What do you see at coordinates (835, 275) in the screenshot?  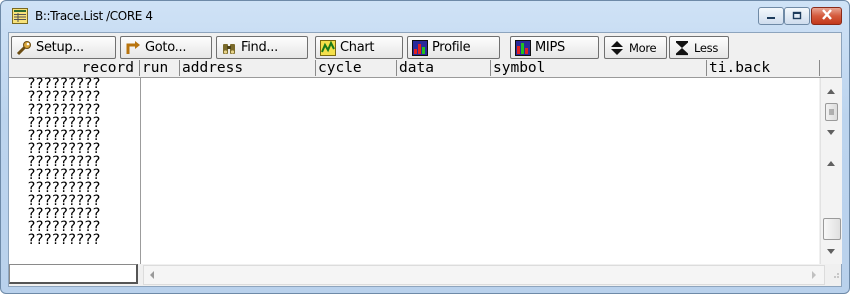 I see `resize-grip-icon` at bounding box center [835, 275].